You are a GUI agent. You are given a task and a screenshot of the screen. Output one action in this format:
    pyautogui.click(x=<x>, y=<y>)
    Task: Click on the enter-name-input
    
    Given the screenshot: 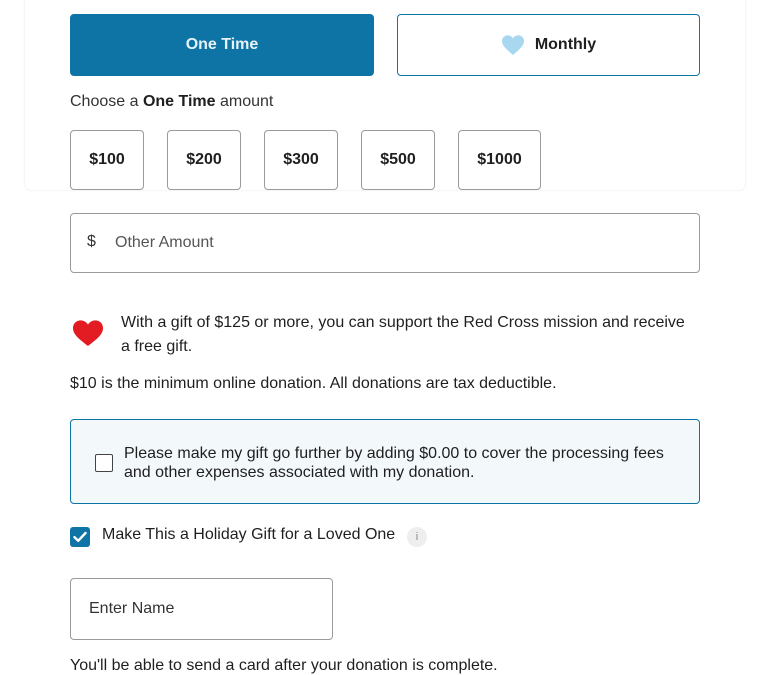 What is the action you would take?
    pyautogui.click(x=201, y=609)
    